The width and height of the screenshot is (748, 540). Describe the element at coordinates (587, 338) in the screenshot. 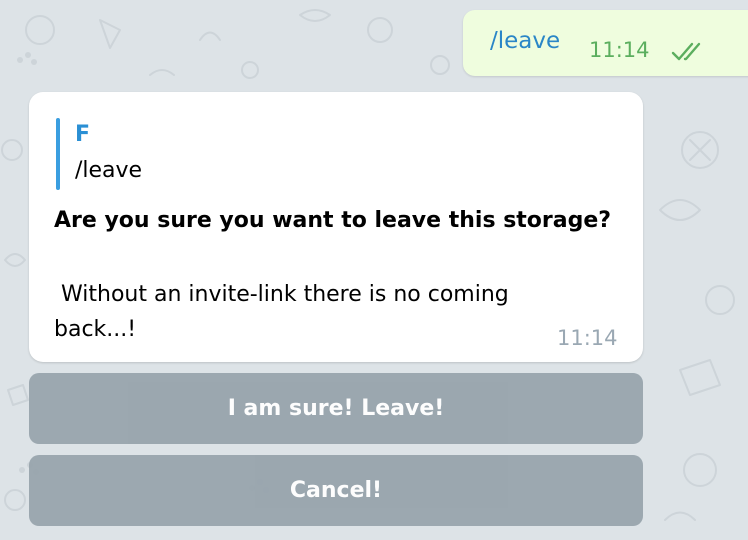

I see `incoming-message-time: 11:14` at that location.